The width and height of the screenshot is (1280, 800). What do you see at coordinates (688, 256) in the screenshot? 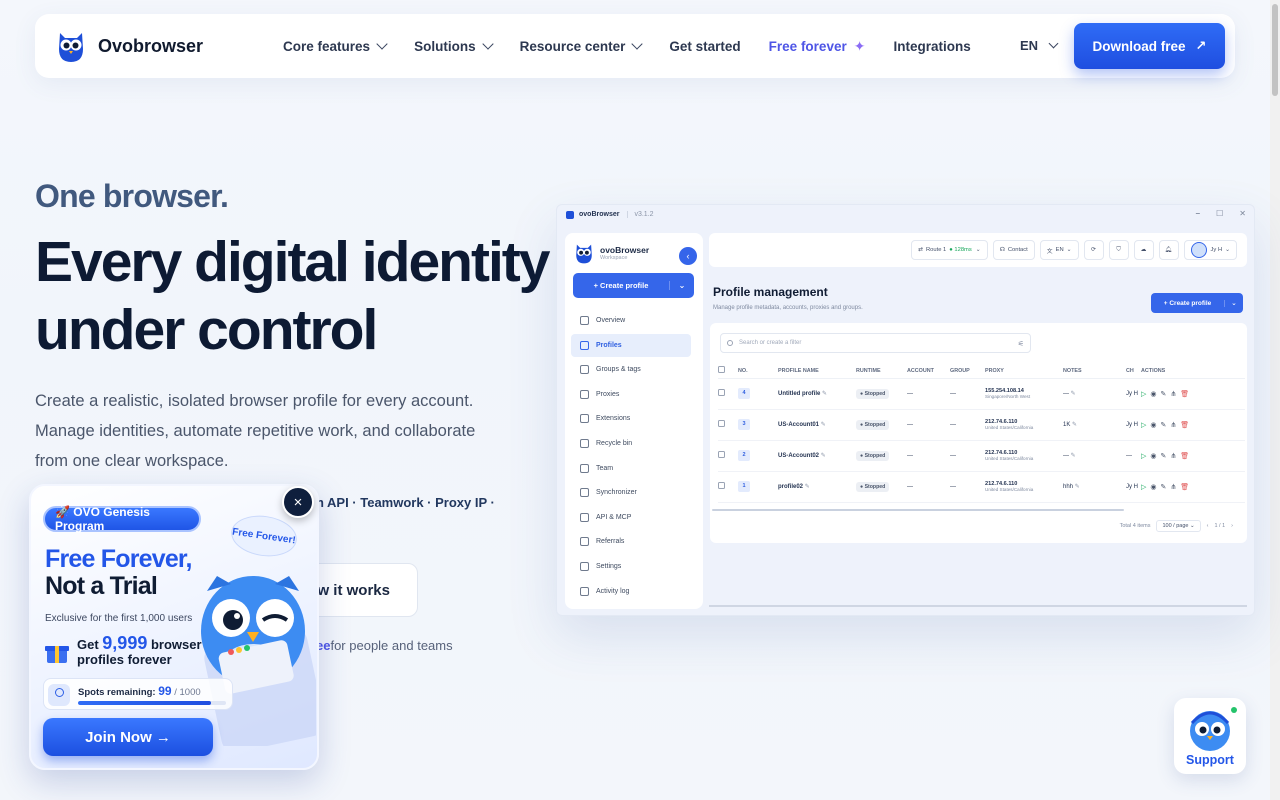
I see `collapse-sidebar-button: ‹` at bounding box center [688, 256].